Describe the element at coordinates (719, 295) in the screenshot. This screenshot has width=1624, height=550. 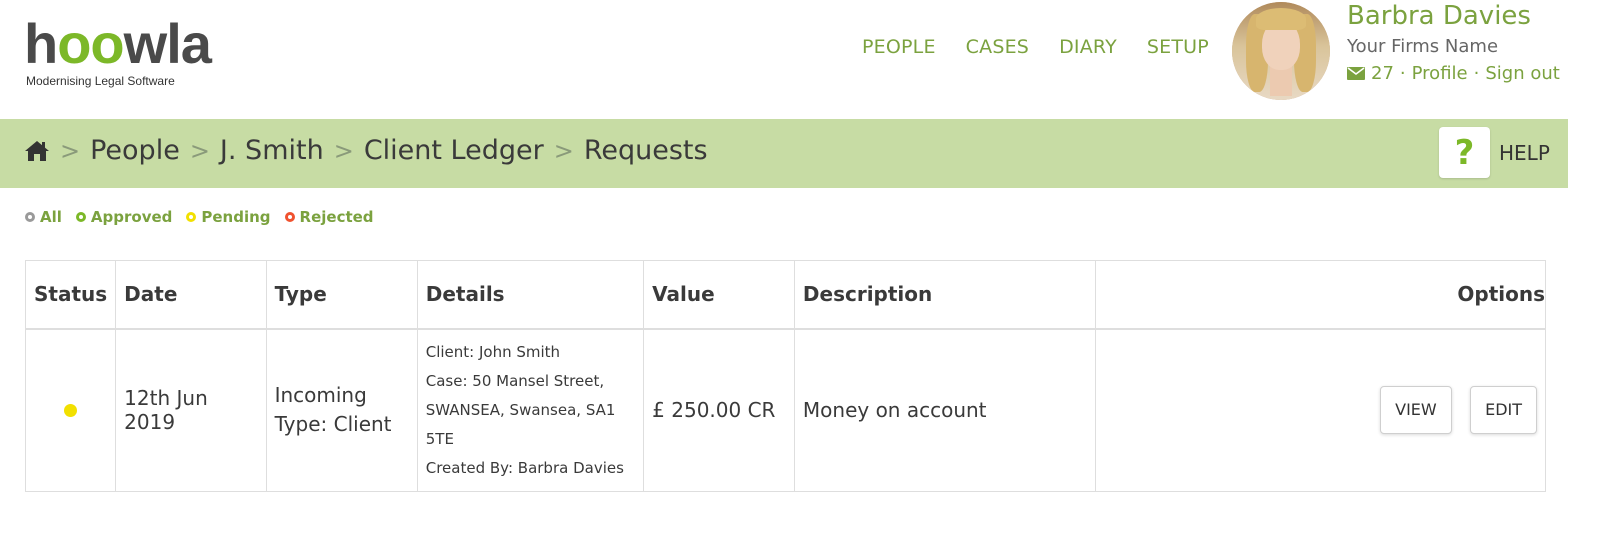
I see `header-value: Value` at that location.